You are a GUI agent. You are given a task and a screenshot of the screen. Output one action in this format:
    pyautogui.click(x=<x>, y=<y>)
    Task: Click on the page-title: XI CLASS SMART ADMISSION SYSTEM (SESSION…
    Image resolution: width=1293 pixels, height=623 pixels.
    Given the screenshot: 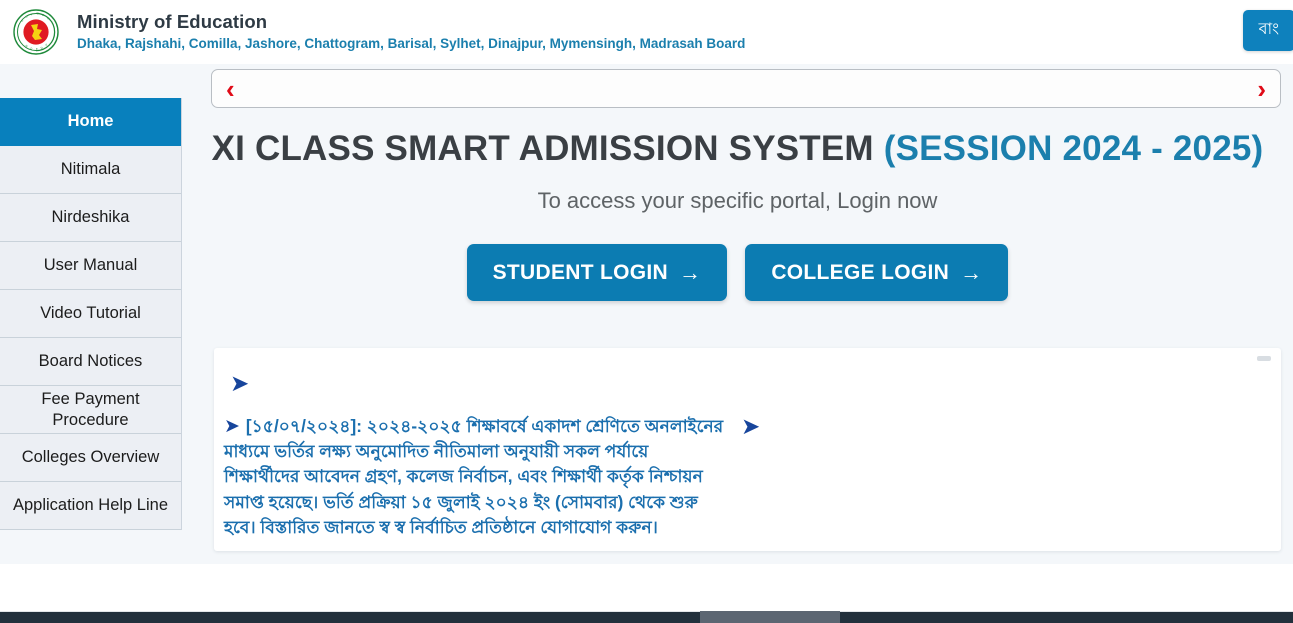 What is the action you would take?
    pyautogui.click(x=737, y=149)
    